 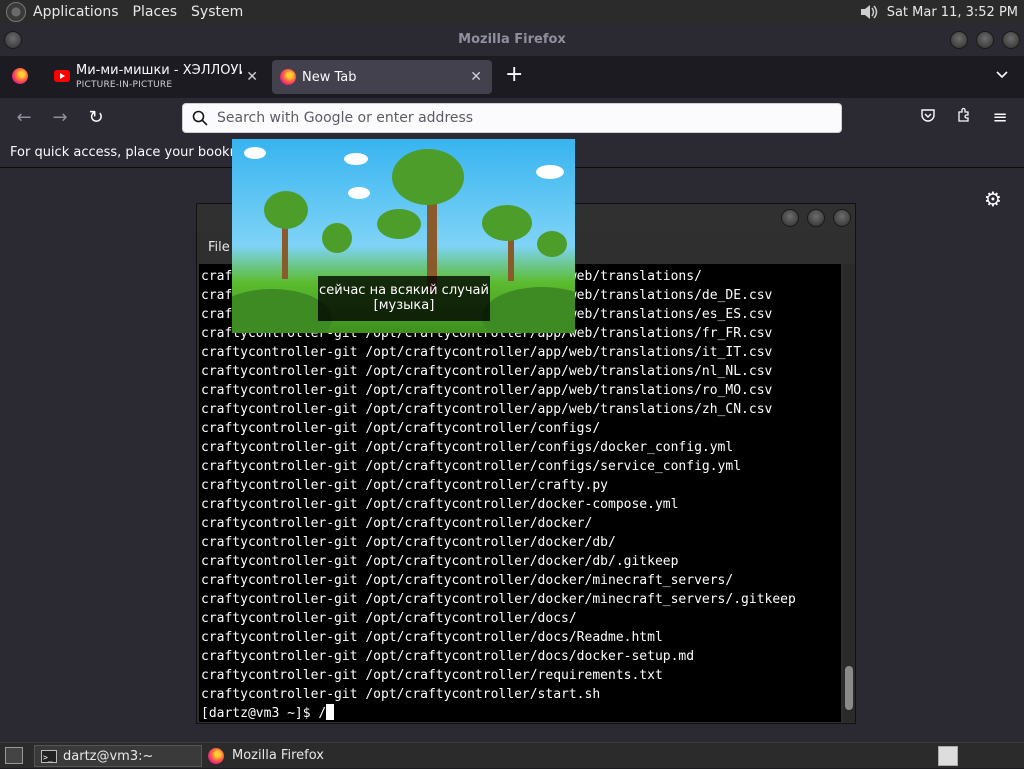 What do you see at coordinates (62, 76) in the screenshot?
I see `youtube-icon` at bounding box center [62, 76].